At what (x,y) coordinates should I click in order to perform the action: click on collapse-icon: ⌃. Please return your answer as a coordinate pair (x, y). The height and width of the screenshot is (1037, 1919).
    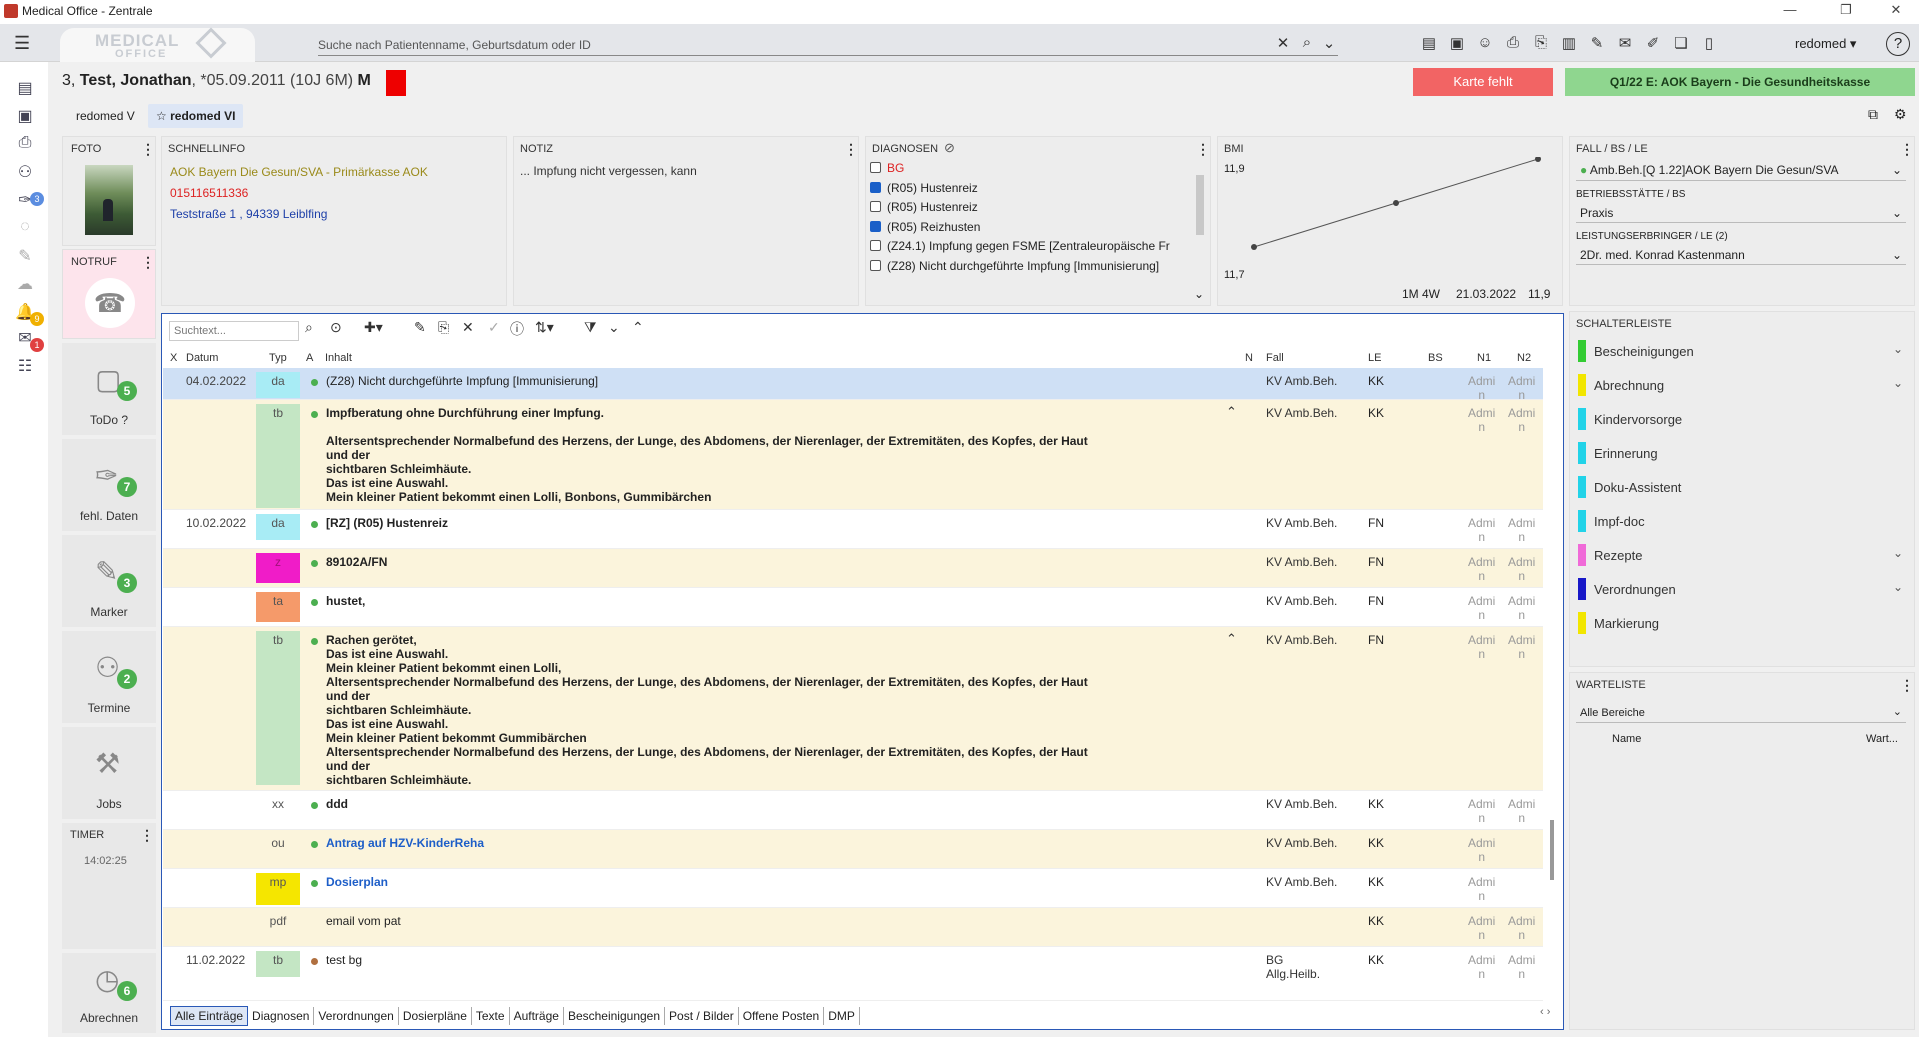
    Looking at the image, I should click on (1231, 412).